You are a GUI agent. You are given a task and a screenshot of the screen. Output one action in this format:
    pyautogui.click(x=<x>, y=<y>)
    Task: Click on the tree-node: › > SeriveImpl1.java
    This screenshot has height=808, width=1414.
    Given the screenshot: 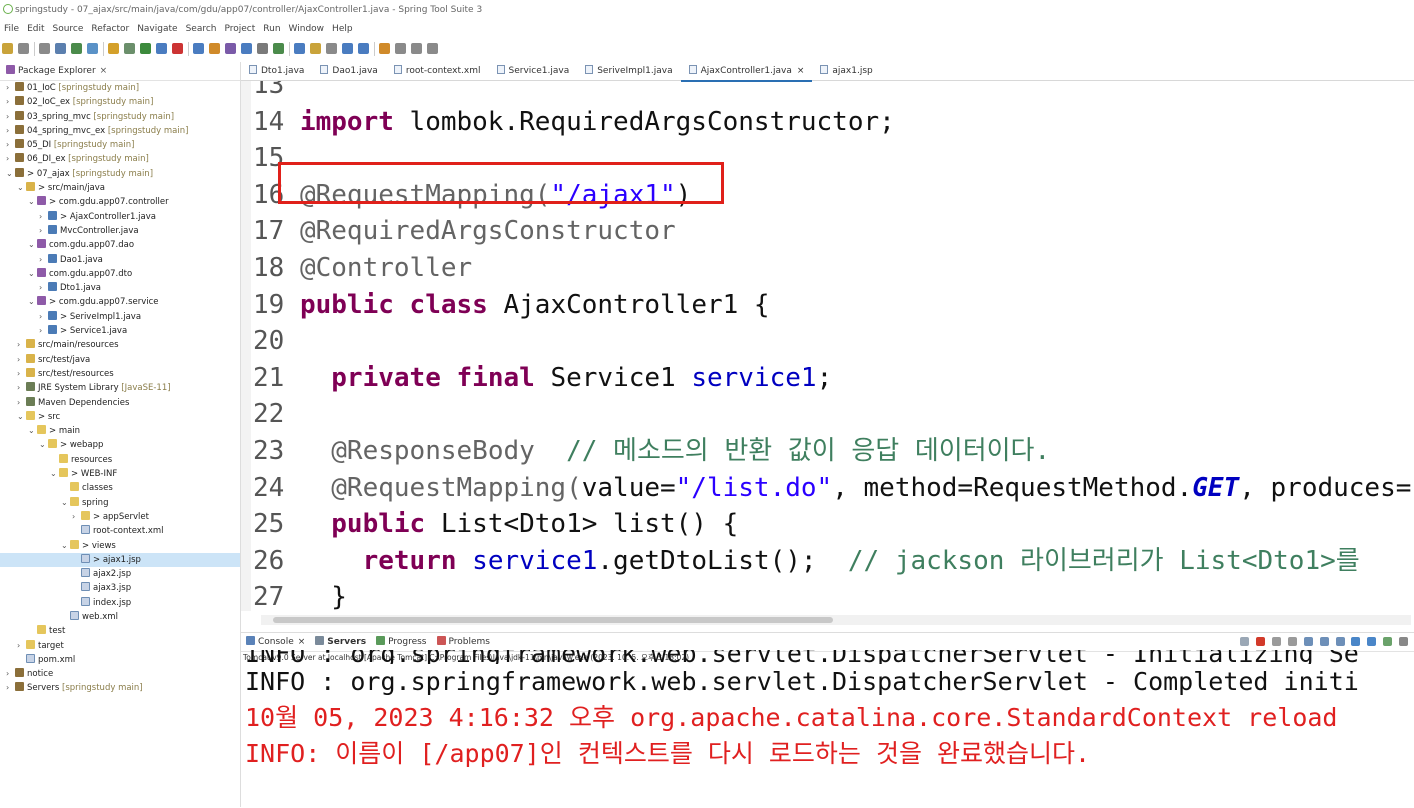 What is the action you would take?
    pyautogui.click(x=120, y=317)
    